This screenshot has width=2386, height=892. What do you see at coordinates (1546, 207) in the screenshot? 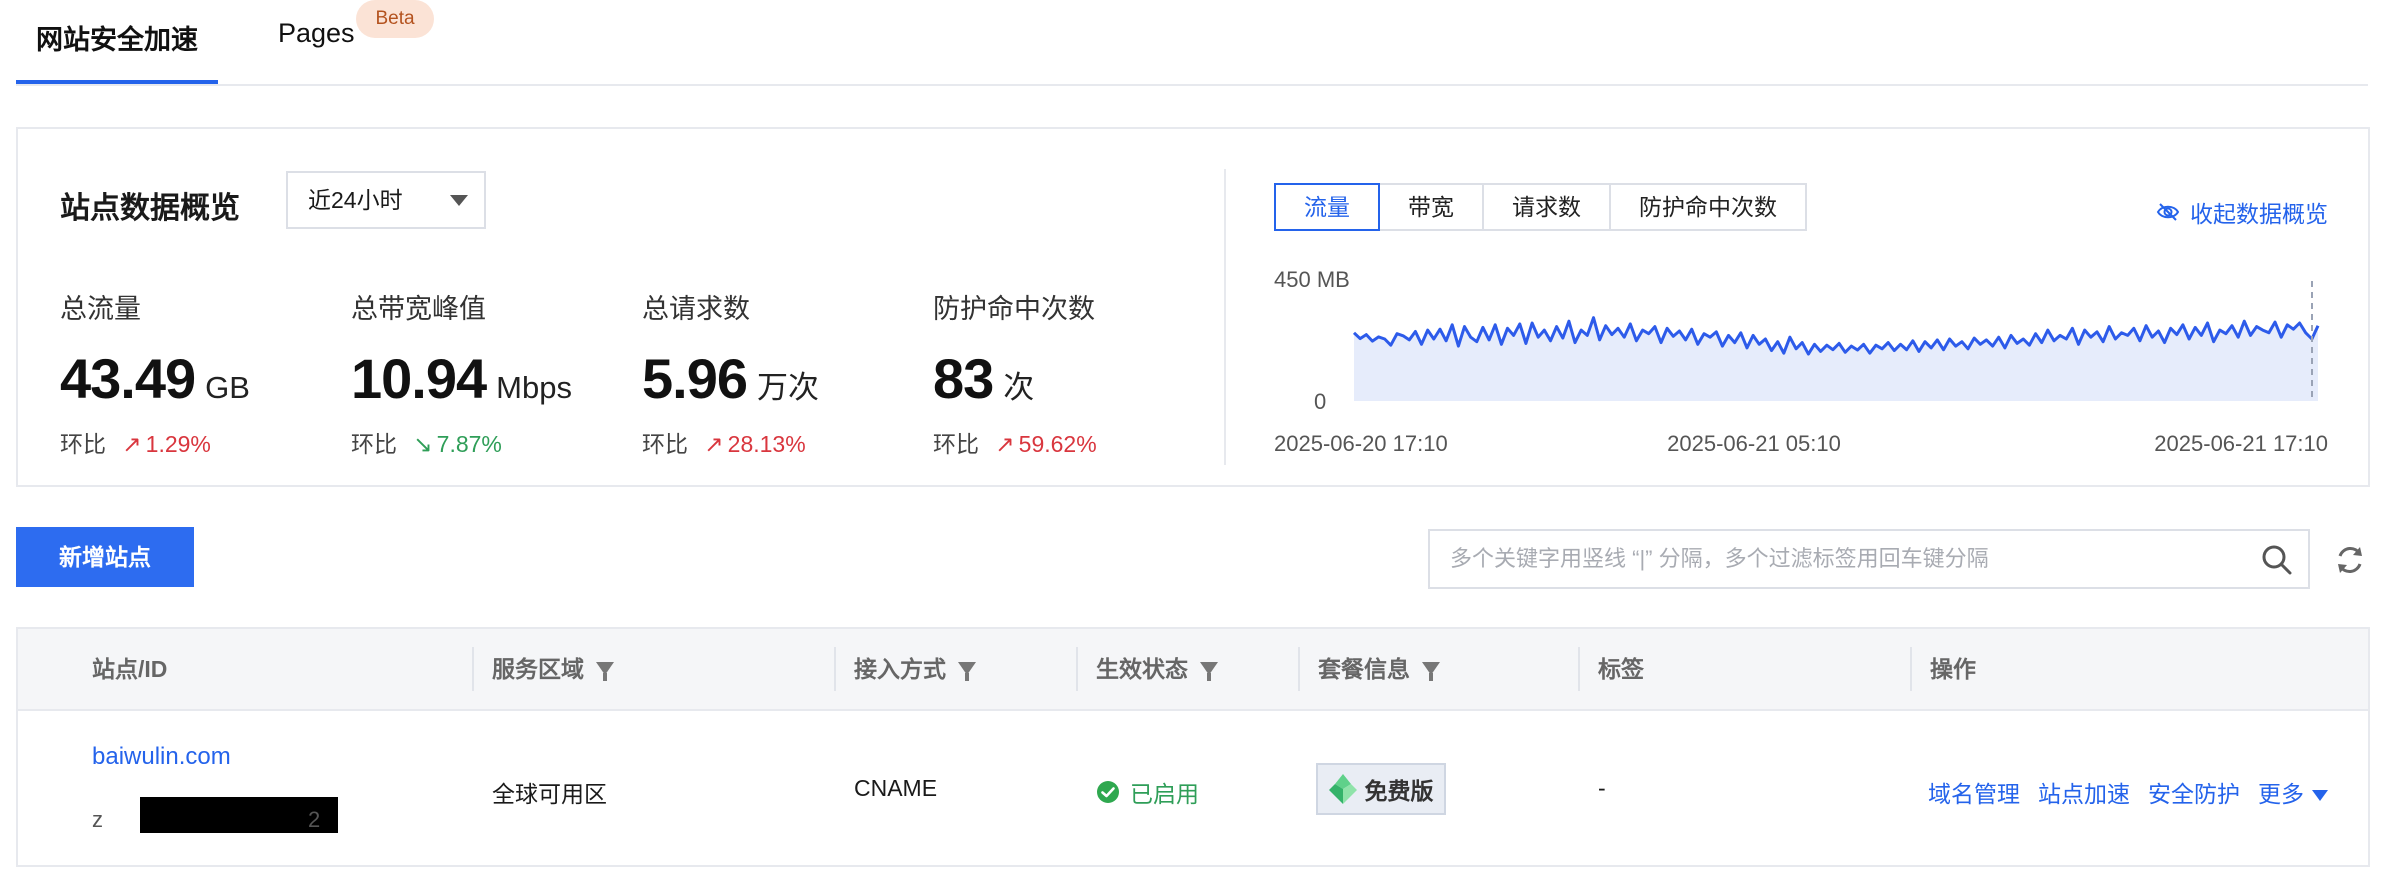
I see `chart-tab-requests: 请求数` at bounding box center [1546, 207].